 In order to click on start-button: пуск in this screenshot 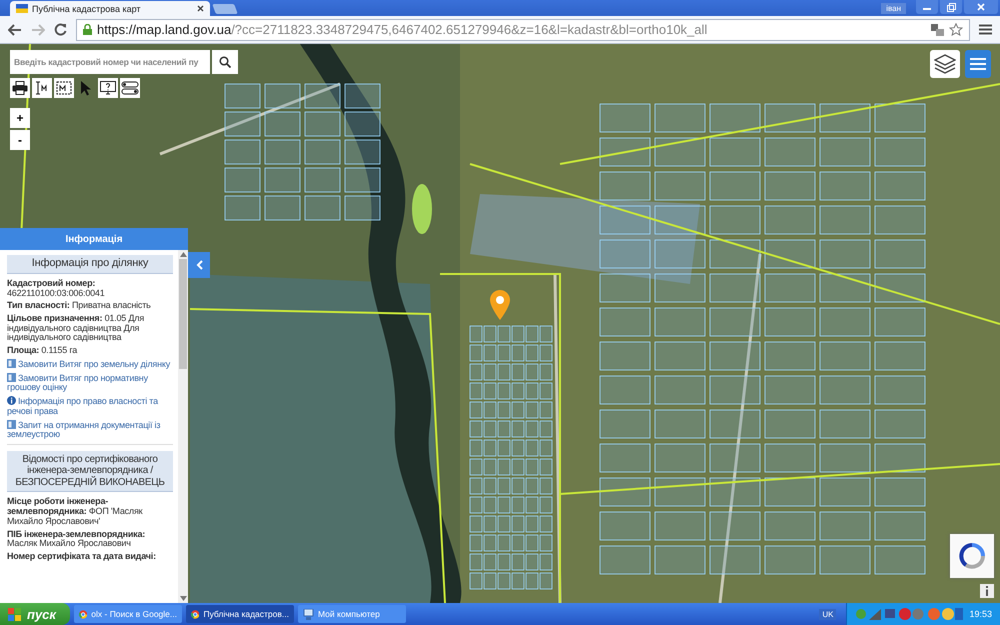, I will do `click(35, 614)`.